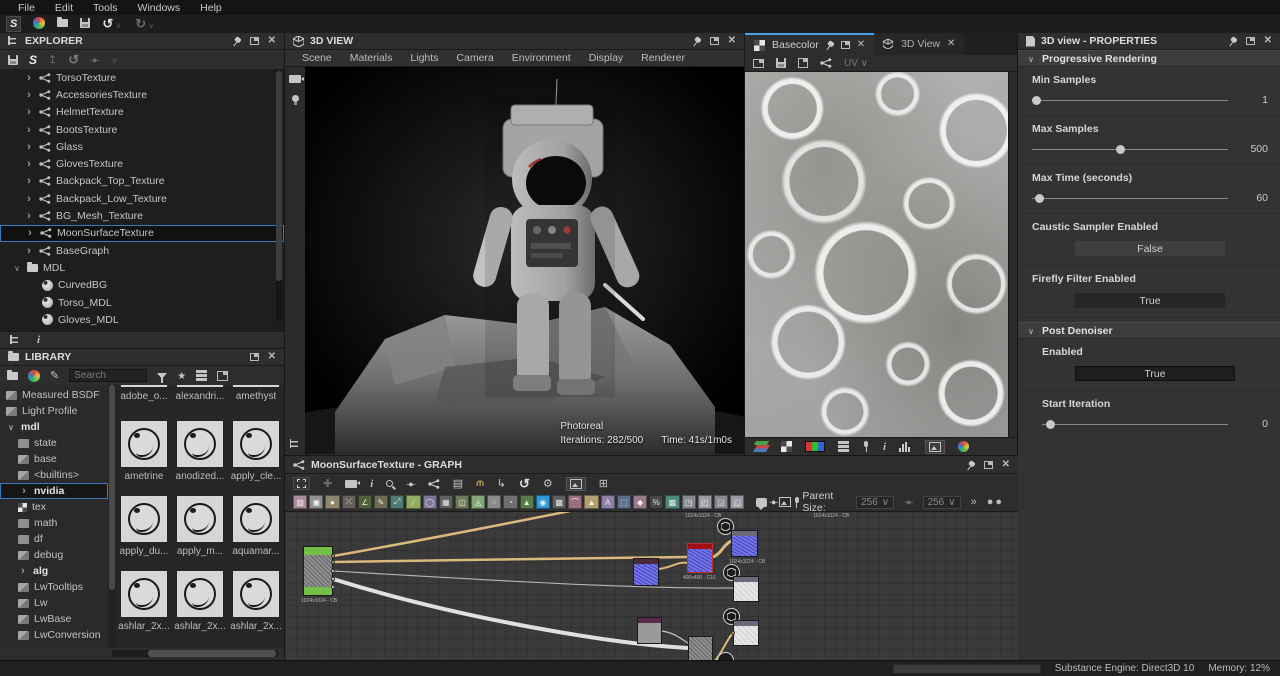 The image size is (1280, 676). I want to click on graph-node-output-height, so click(746, 633).